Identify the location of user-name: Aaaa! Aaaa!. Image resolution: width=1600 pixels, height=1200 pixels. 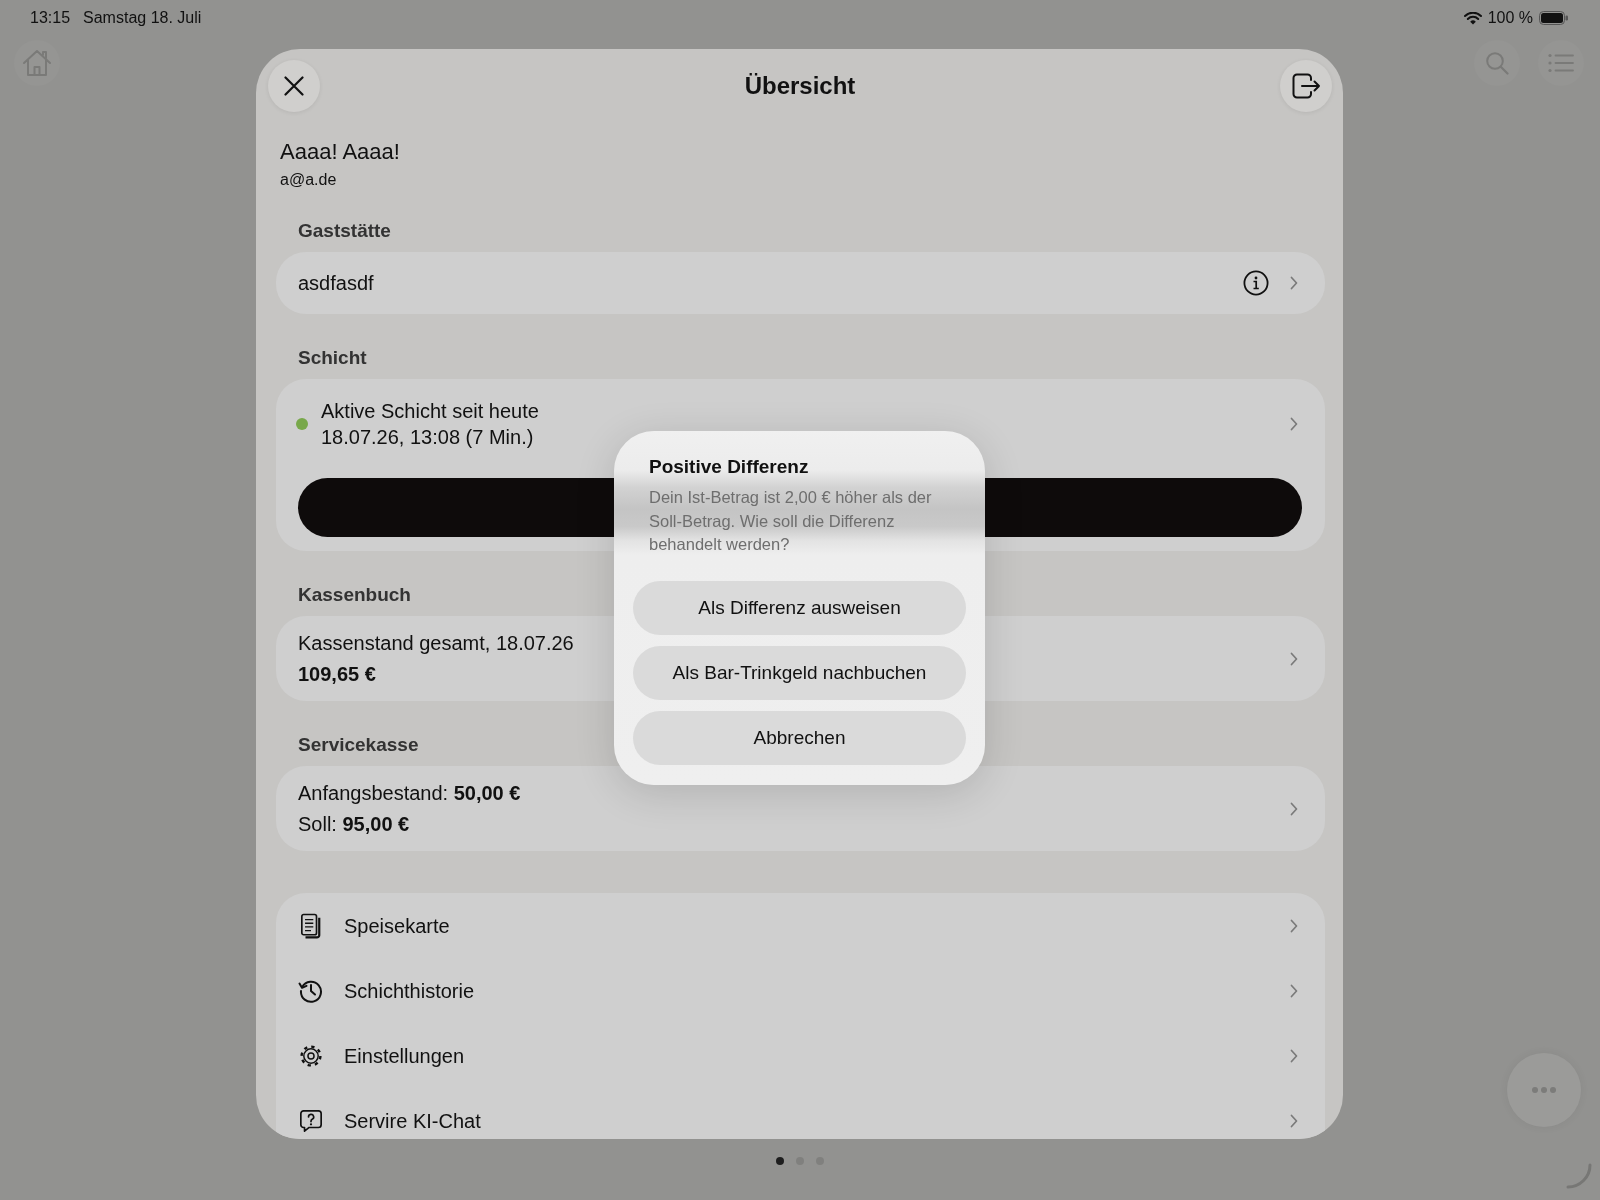
(340, 152).